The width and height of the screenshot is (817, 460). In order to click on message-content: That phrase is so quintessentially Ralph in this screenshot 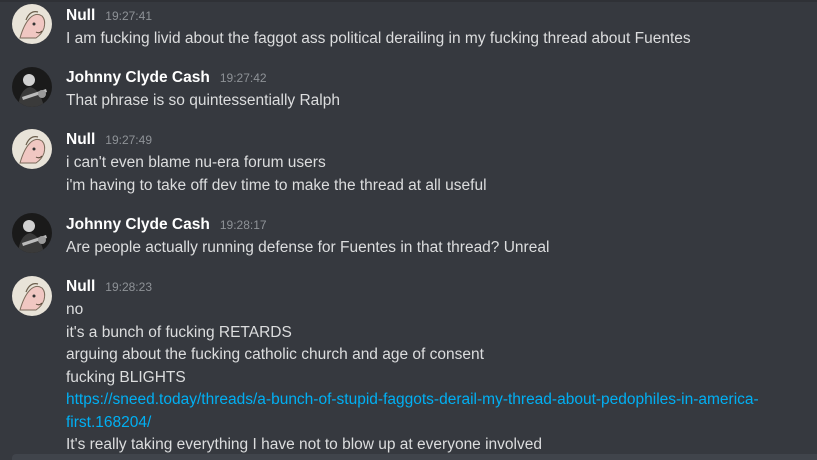, I will do `click(426, 101)`.